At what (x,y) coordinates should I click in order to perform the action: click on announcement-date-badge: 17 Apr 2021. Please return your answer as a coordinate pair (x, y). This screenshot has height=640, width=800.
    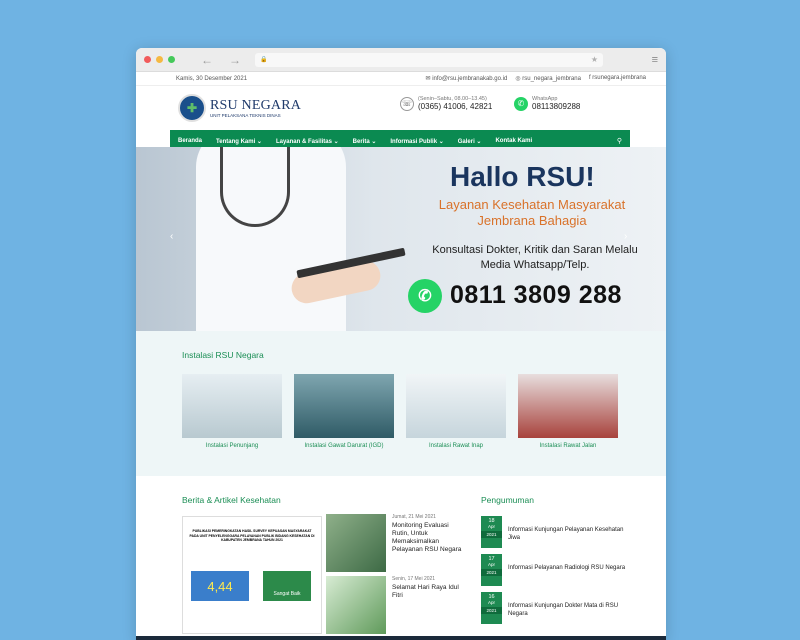
    Looking at the image, I should click on (491, 570).